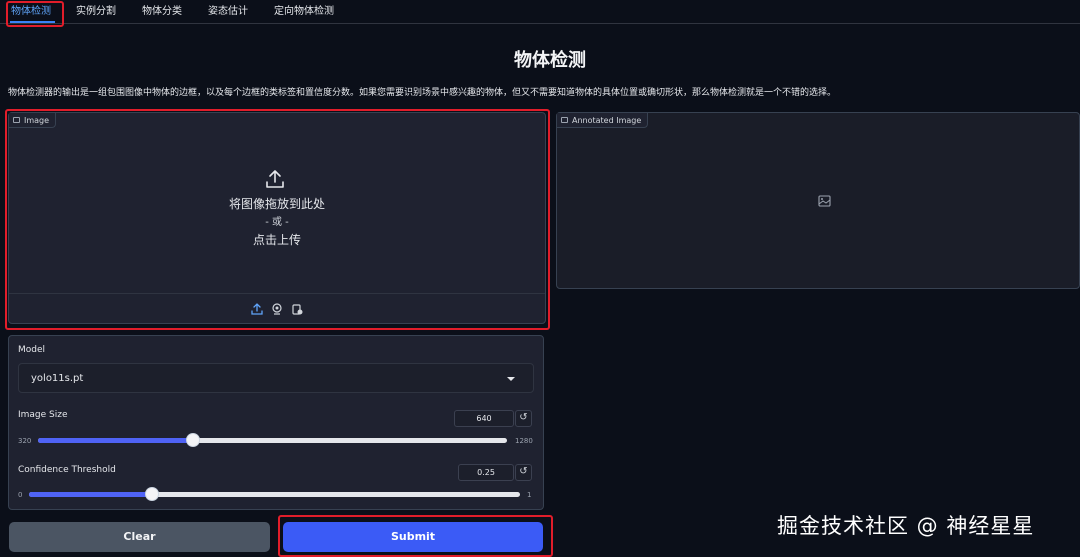  I want to click on model-label: Model, so click(32, 350).